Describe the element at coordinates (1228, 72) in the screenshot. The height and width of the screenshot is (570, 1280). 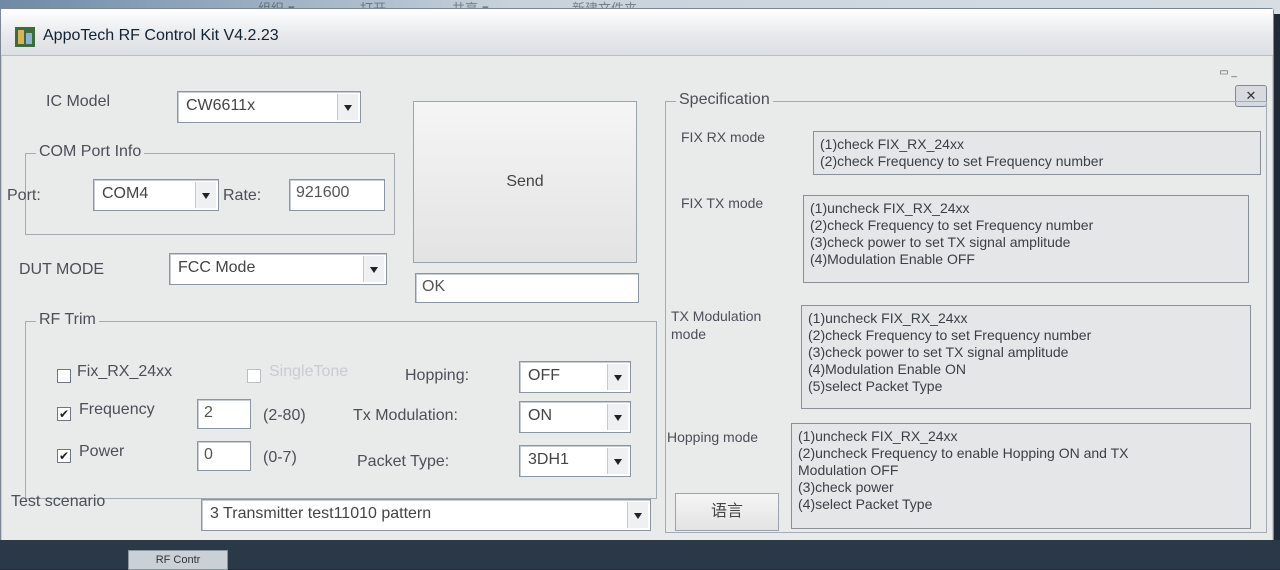
I see `minimize-icon: ▭ _` at that location.